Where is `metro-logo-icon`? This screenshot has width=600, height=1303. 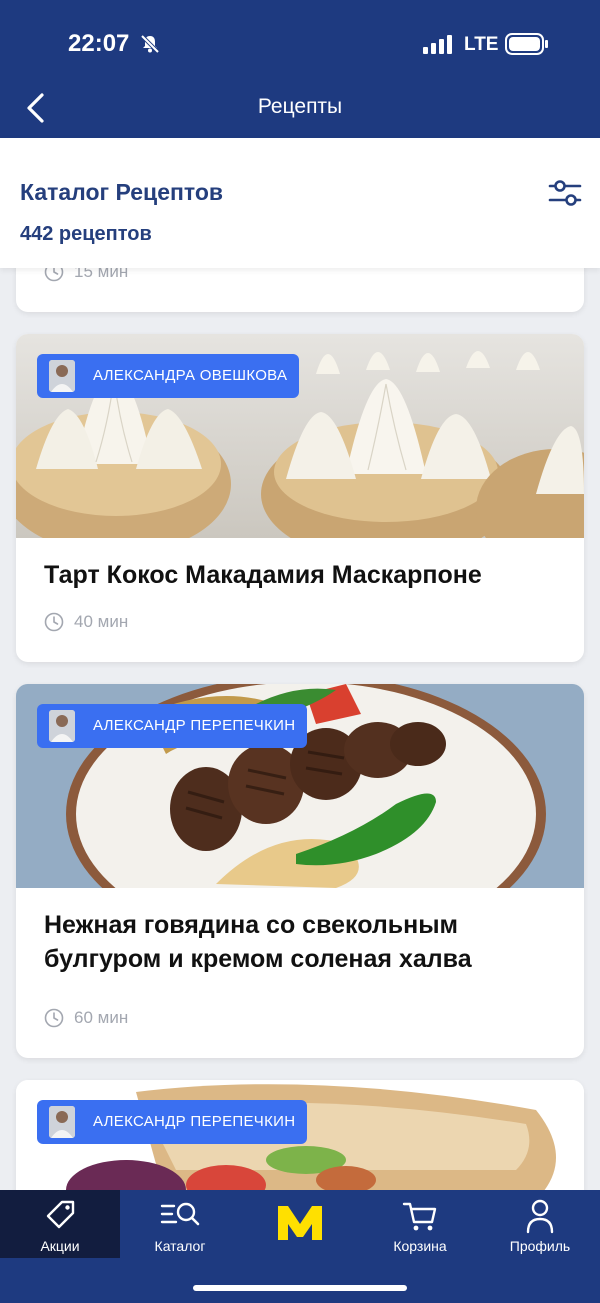
metro-logo-icon is located at coordinates (300, 1223).